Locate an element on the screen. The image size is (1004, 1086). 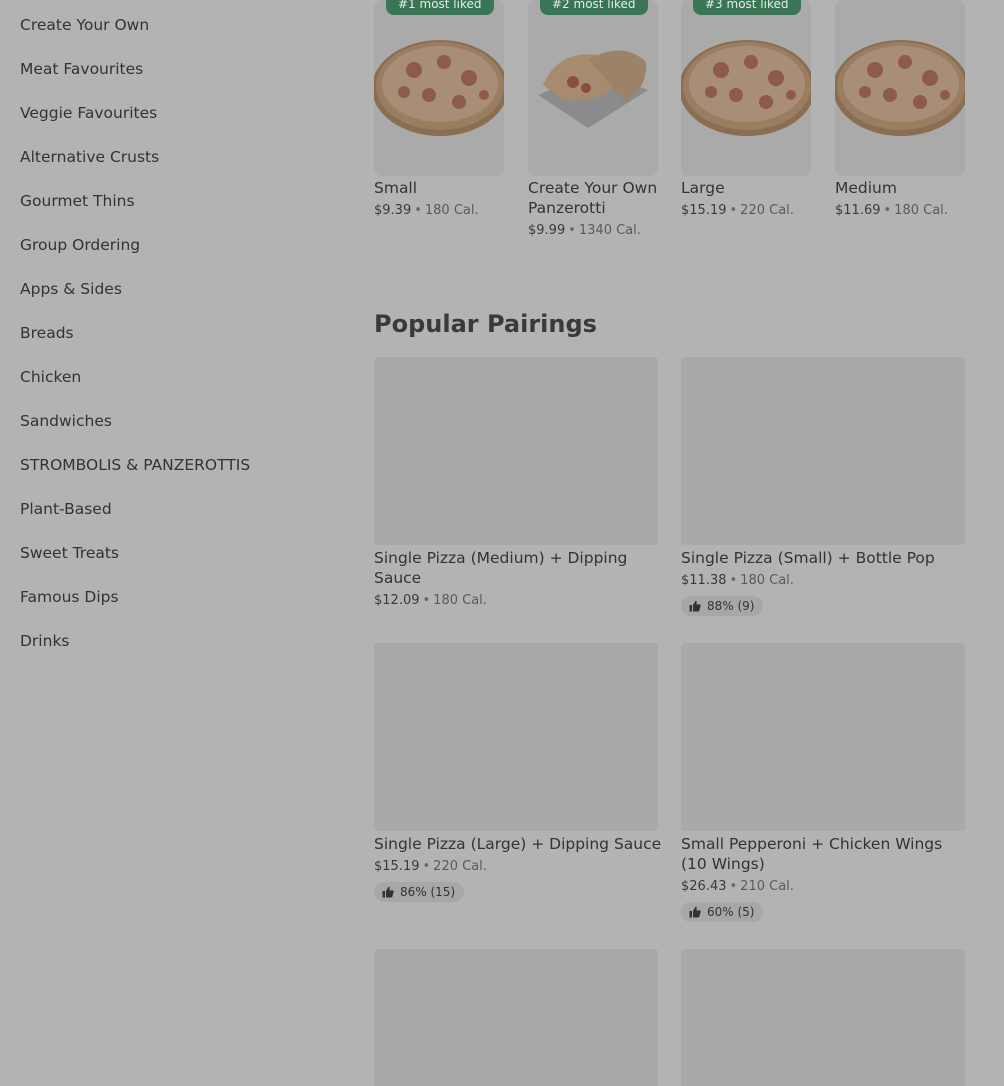
pairing-meta: $12.09 • 180 Cal. is located at coordinates (430, 600).